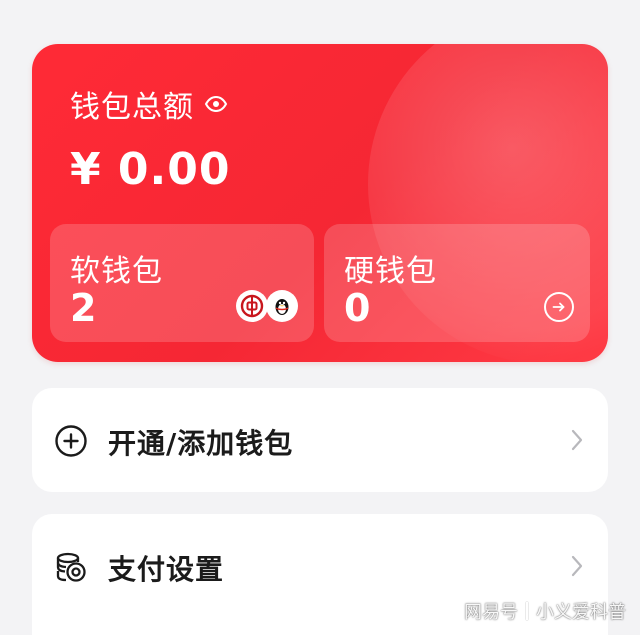 Image resolution: width=640 pixels, height=635 pixels. Describe the element at coordinates (357, 308) in the screenshot. I see `hard-wallet-count: 0` at that location.